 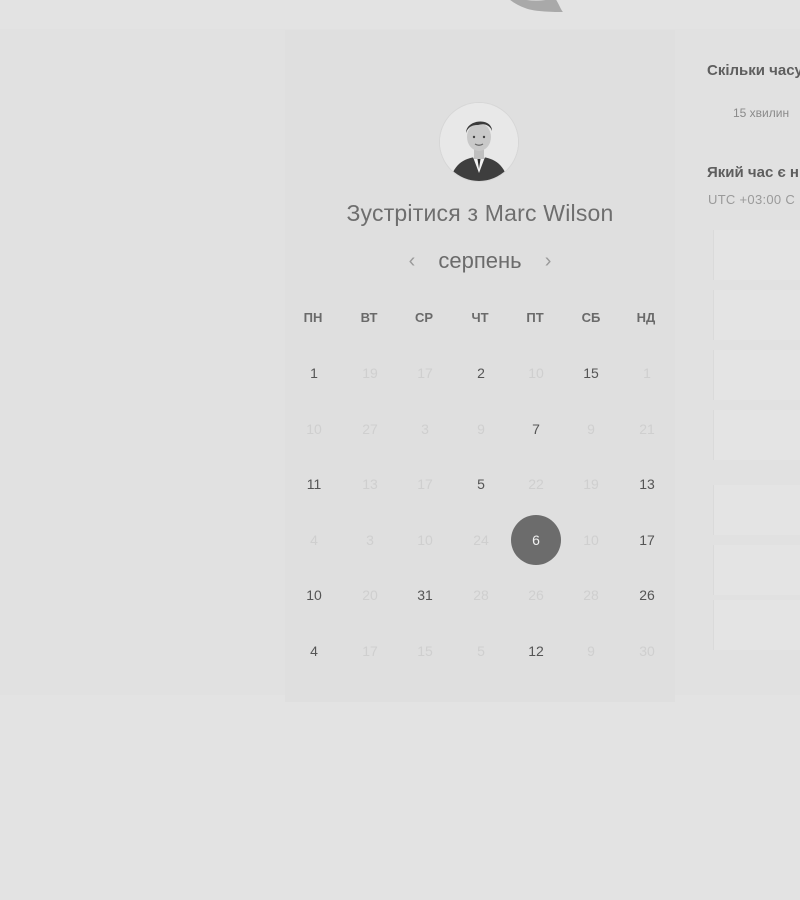 What do you see at coordinates (536, 6) in the screenshot?
I see `logo-icon` at bounding box center [536, 6].